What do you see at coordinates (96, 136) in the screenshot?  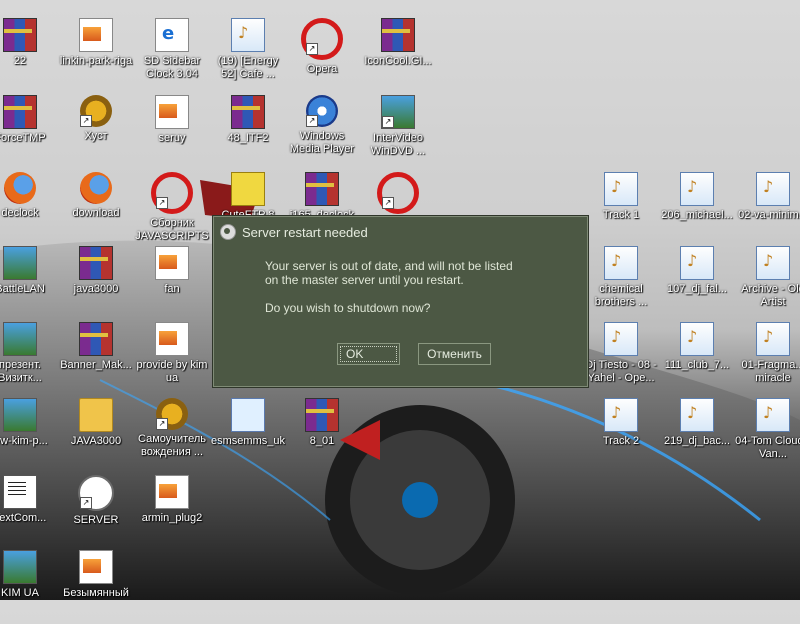 I see `icon-label: Хуст` at bounding box center [96, 136].